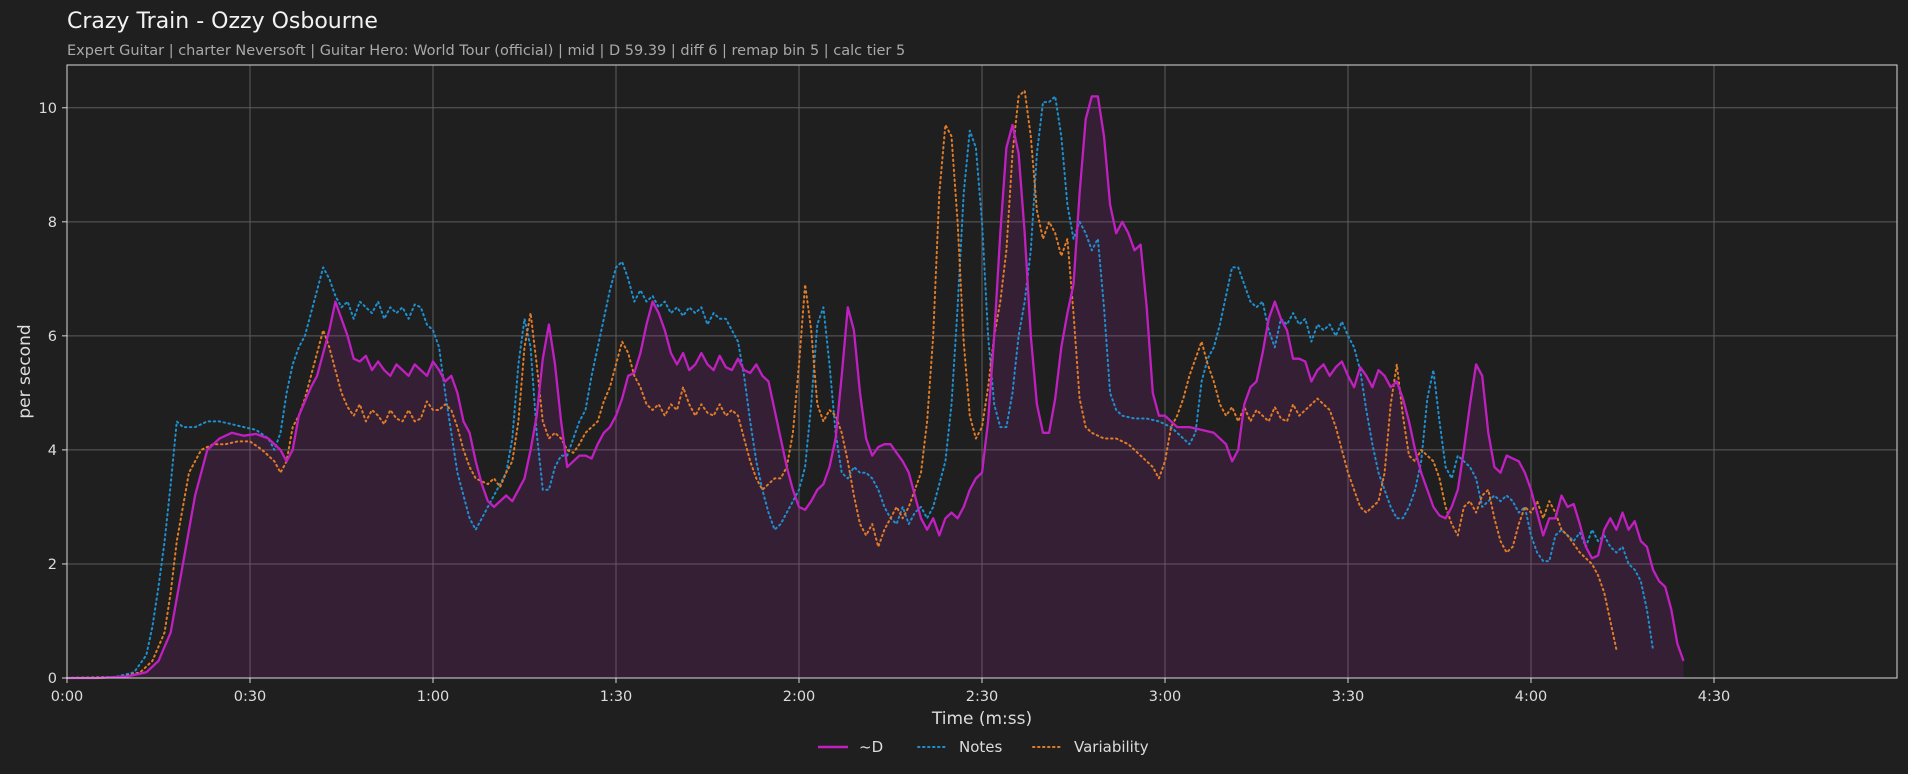  I want to click on x-tick-label: 1:30, so click(616, 697).